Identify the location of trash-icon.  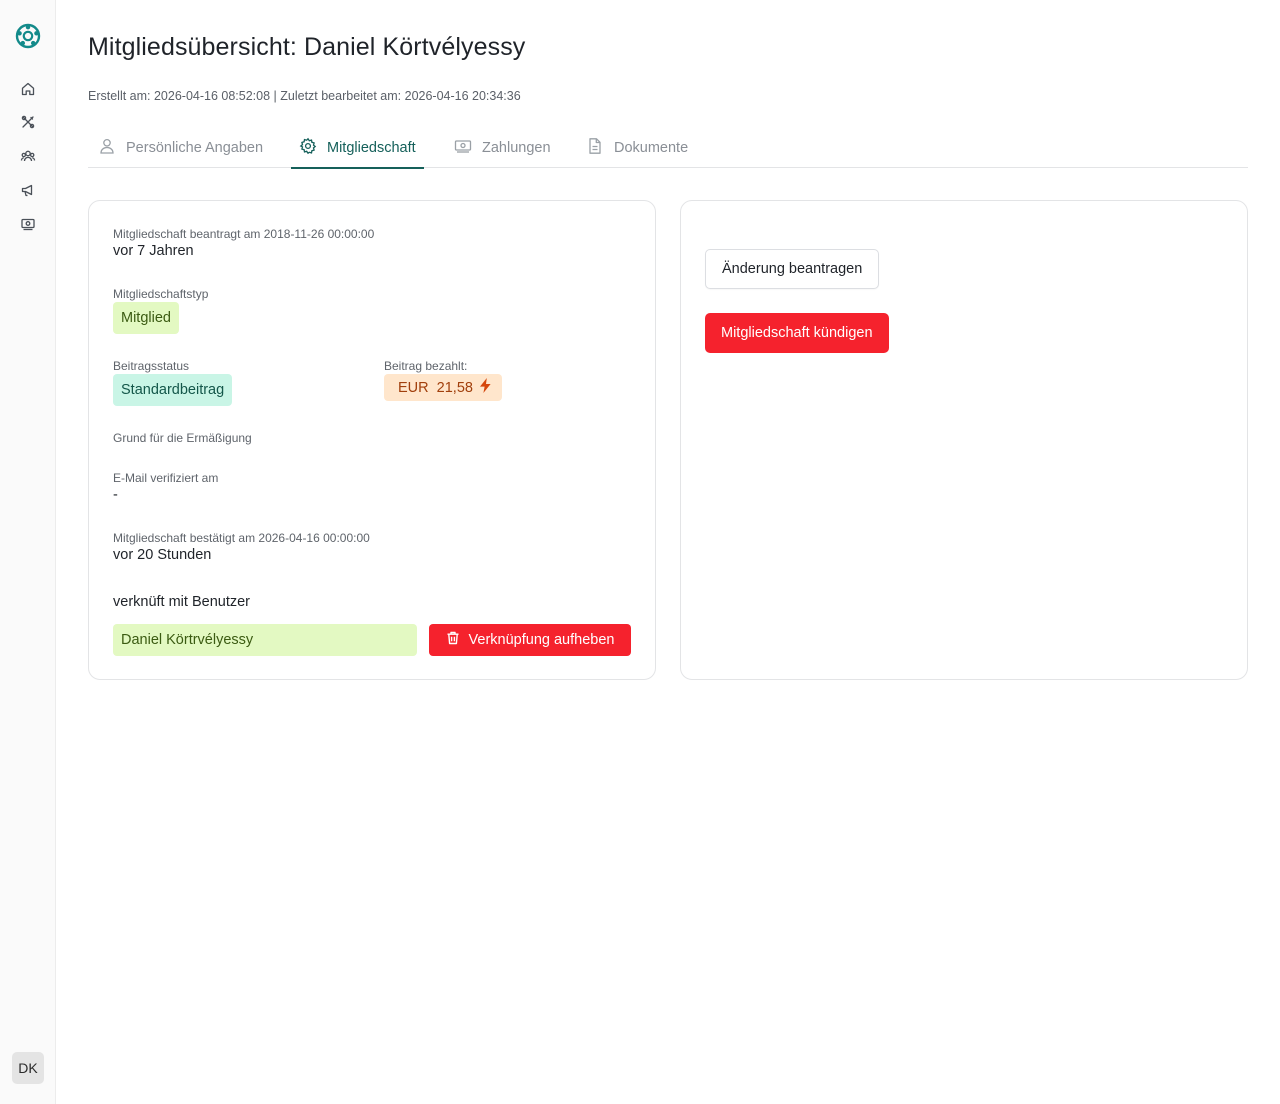
(453, 640).